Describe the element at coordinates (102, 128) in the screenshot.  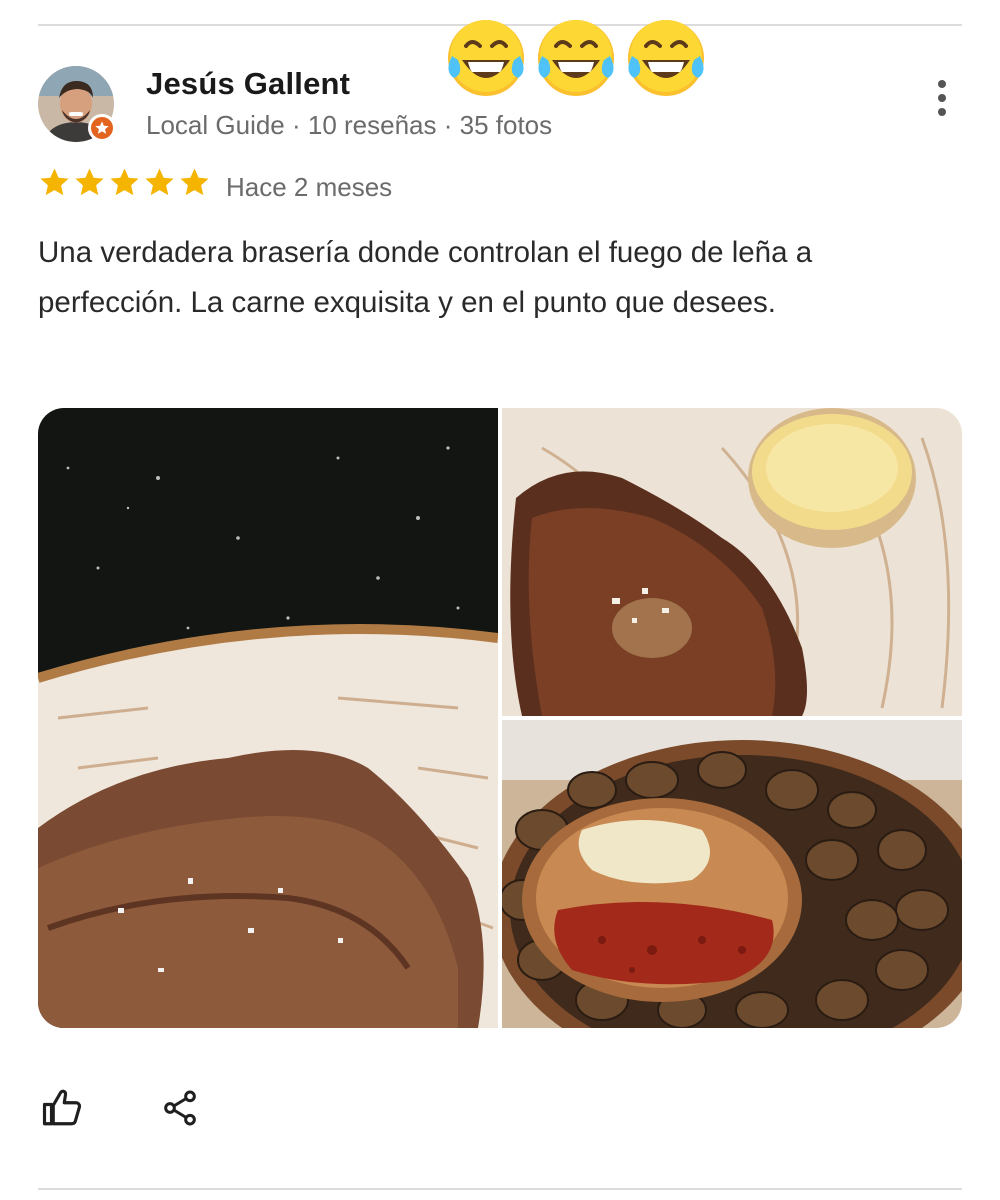
I see `local-guide-badge-icon` at that location.